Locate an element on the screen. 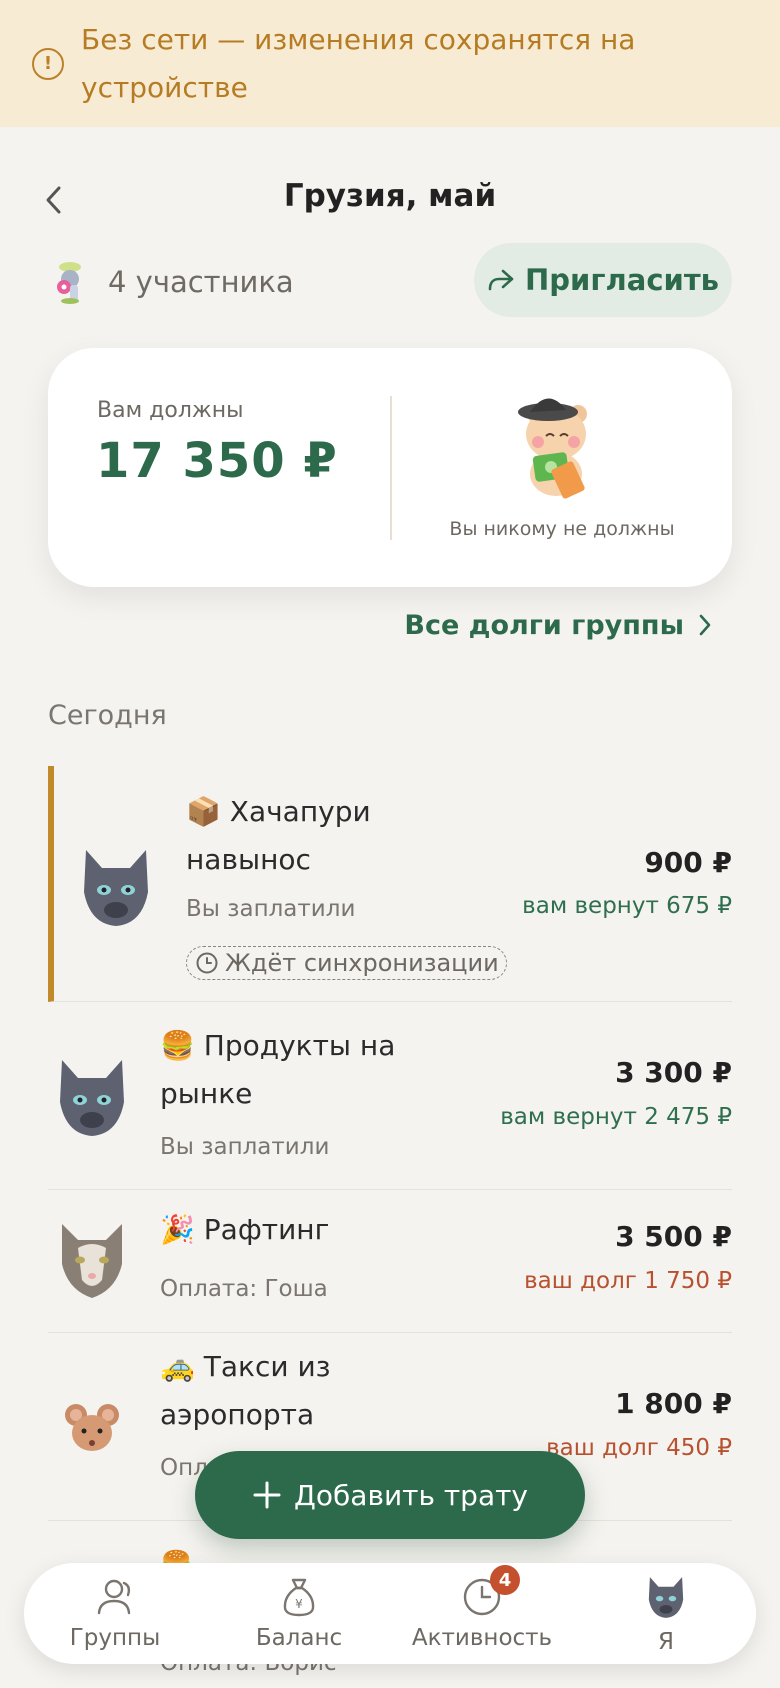  expense-amount: 900 ₽ is located at coordinates (688, 862).